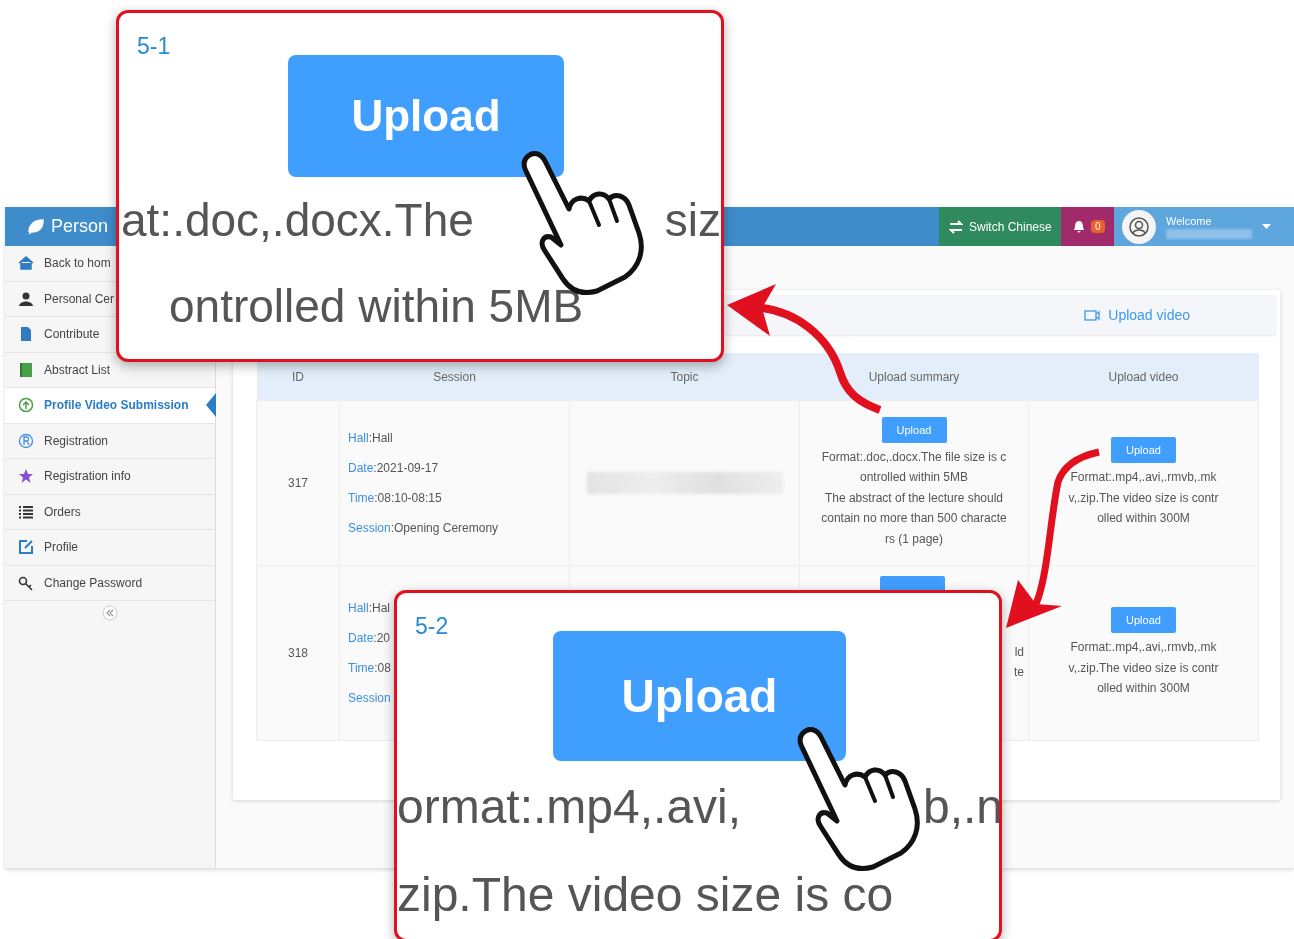 This screenshot has width=1294, height=939. What do you see at coordinates (369, 668) in the screenshot?
I see `session-detail: Time:08` at bounding box center [369, 668].